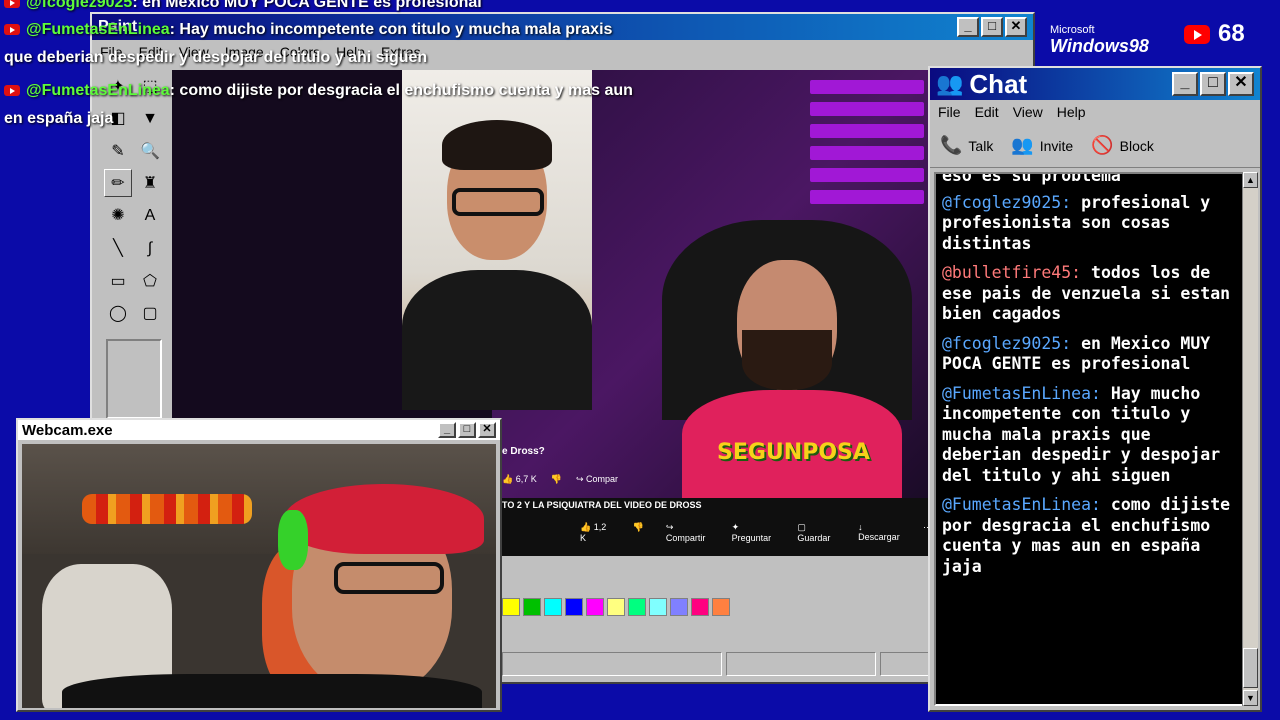 This screenshot has height=720, width=1280. Describe the element at coordinates (597, 479) in the screenshot. I see `share-small: ↪ Compar` at that location.